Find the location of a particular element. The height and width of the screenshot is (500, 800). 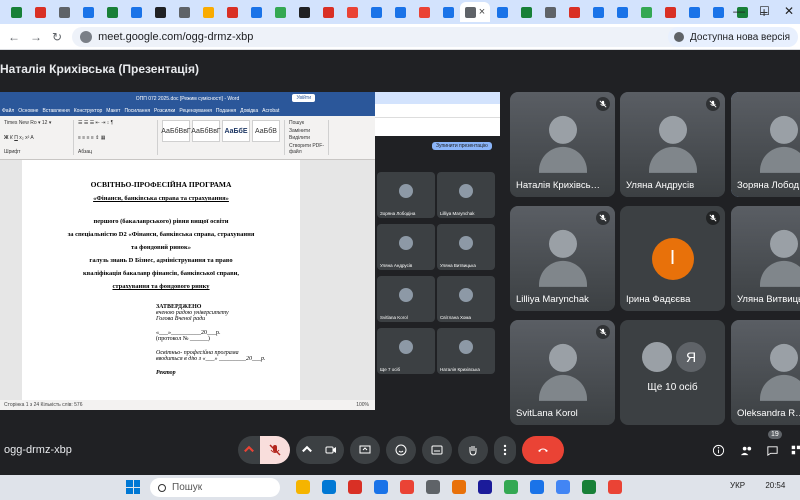

people-icon is located at coordinates (746, 450).